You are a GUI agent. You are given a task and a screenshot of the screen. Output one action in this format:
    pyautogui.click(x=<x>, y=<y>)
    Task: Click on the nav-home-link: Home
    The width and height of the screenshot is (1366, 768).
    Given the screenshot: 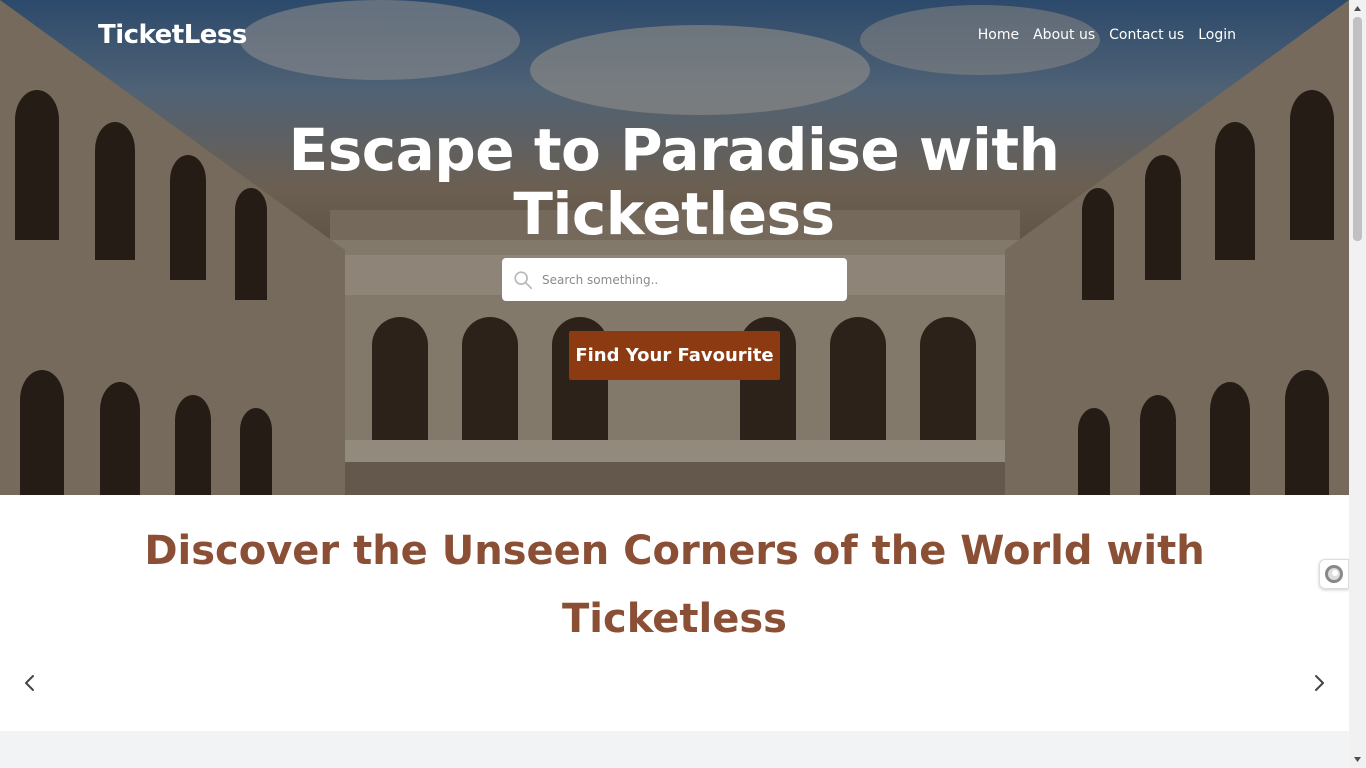 What is the action you would take?
    pyautogui.click(x=998, y=35)
    